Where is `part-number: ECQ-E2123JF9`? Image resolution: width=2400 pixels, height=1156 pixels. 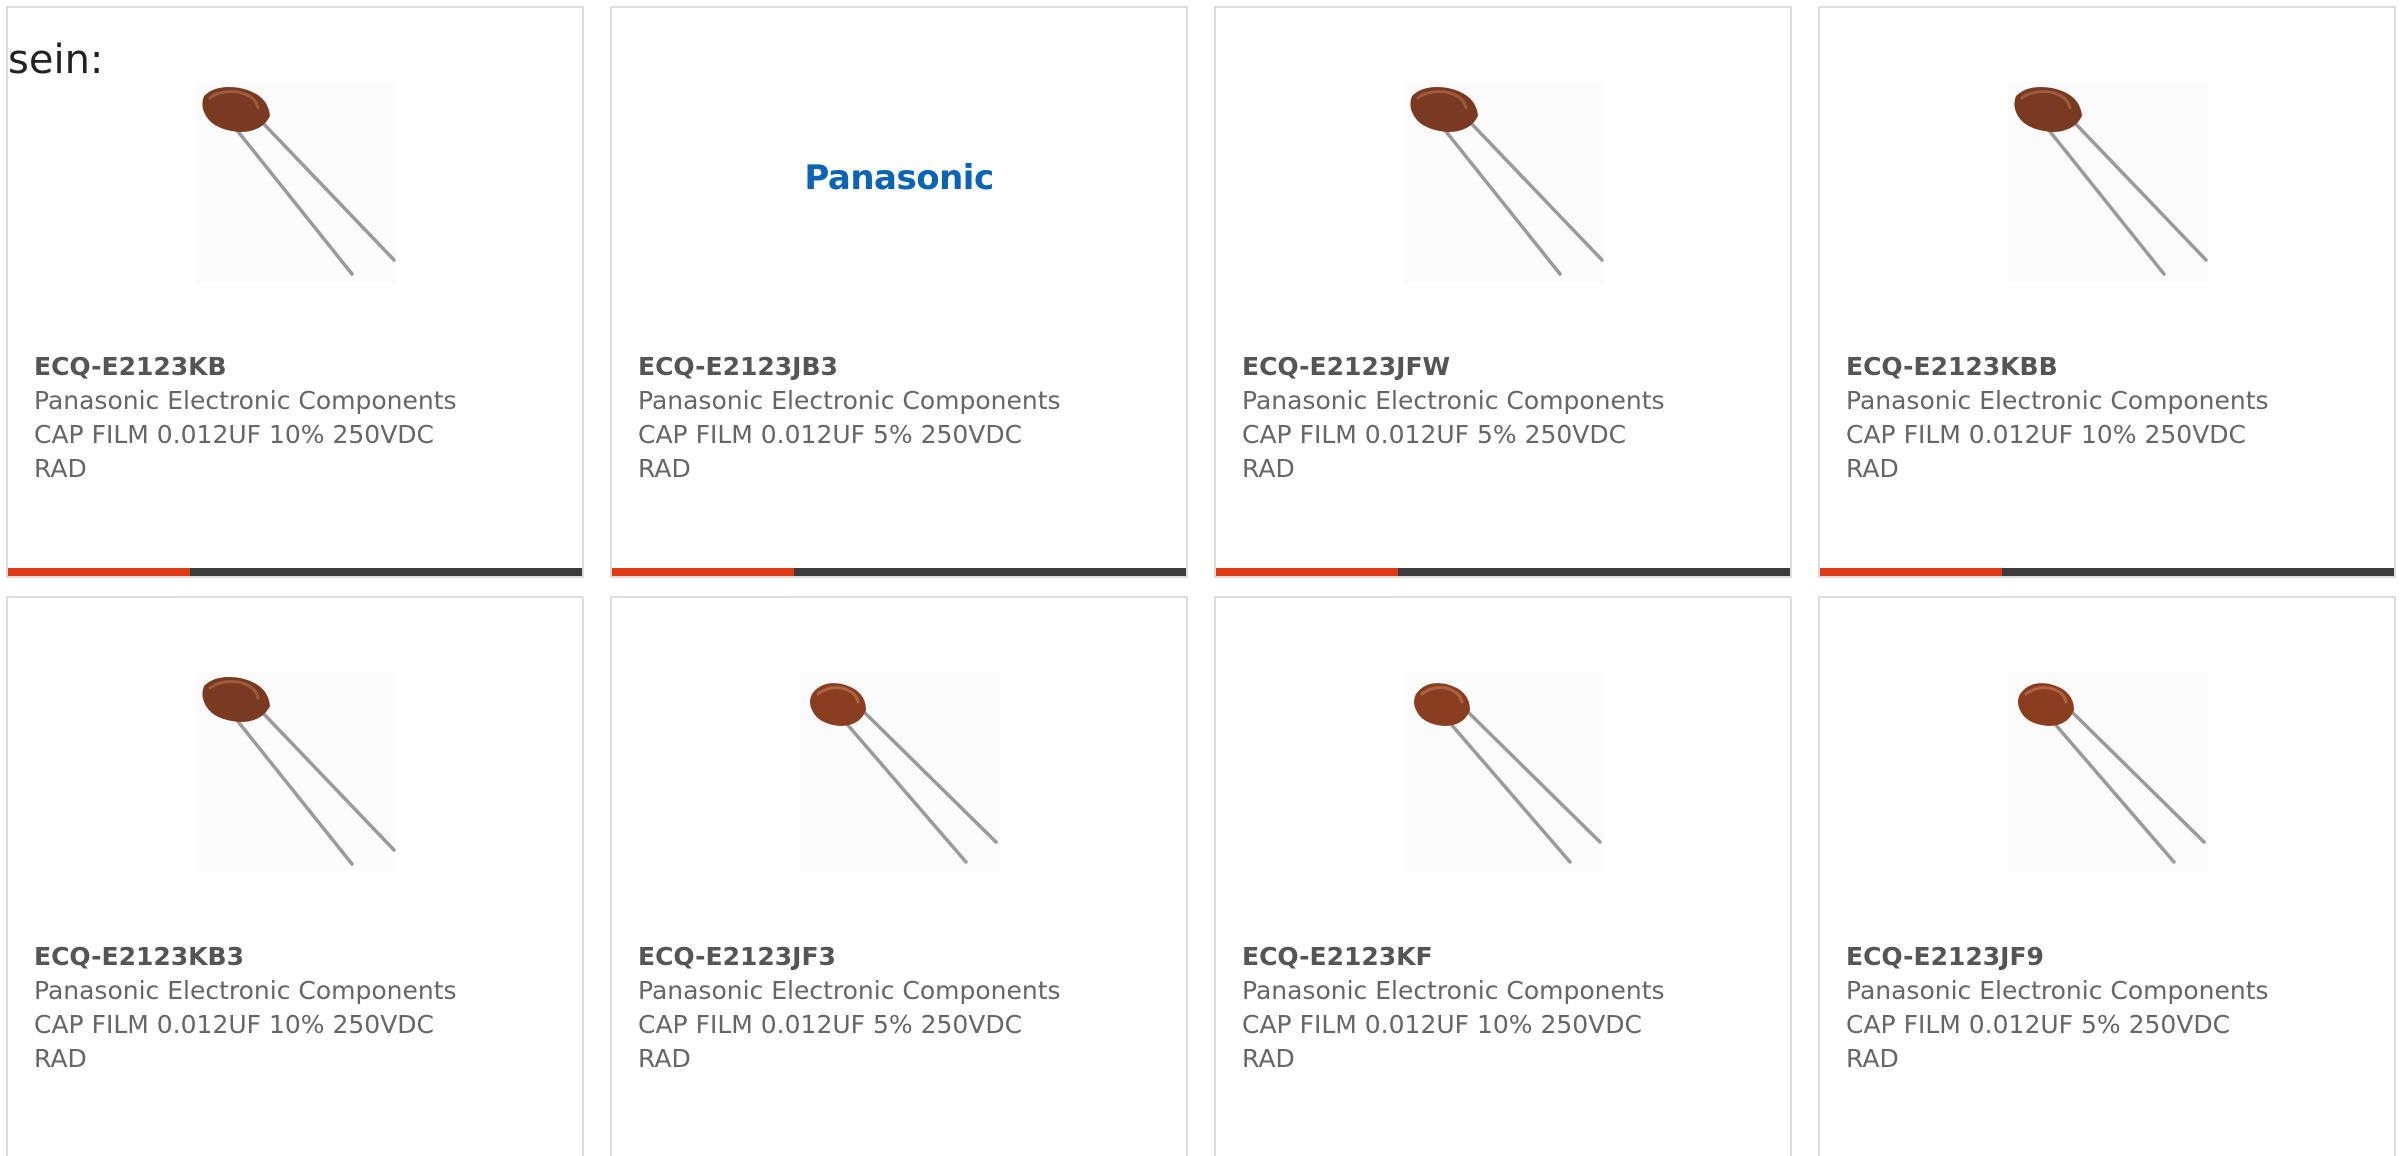
part-number: ECQ-E2123JF9 is located at coordinates (1945, 957).